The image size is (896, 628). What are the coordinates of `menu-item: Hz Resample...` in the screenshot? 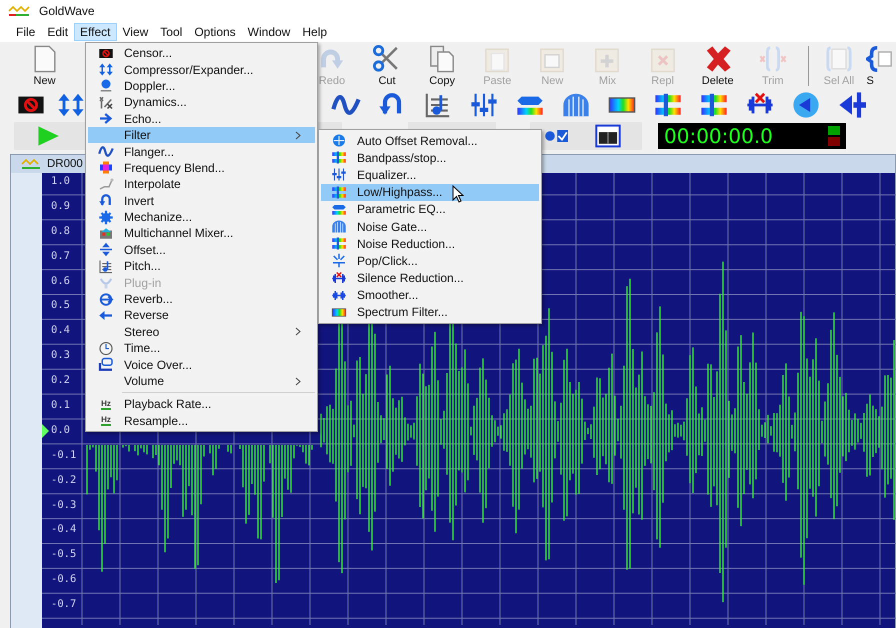 It's located at (201, 420).